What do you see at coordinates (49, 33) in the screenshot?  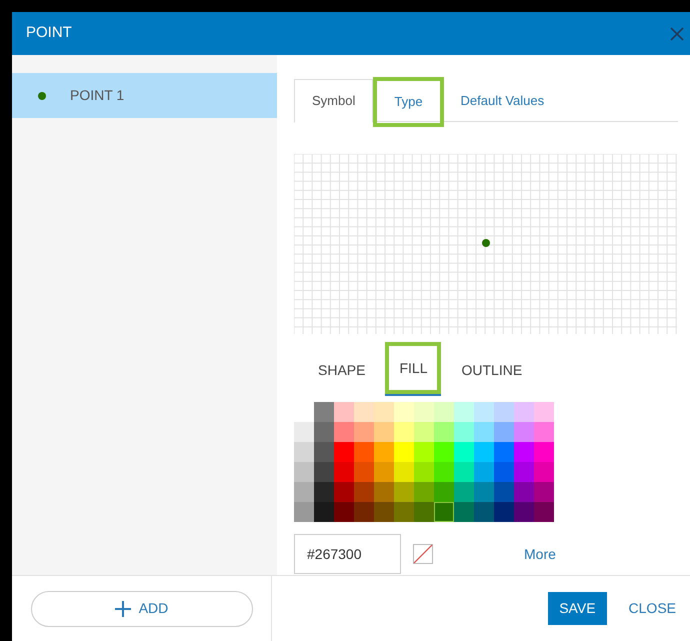 I see `dialog-title: POINT` at bounding box center [49, 33].